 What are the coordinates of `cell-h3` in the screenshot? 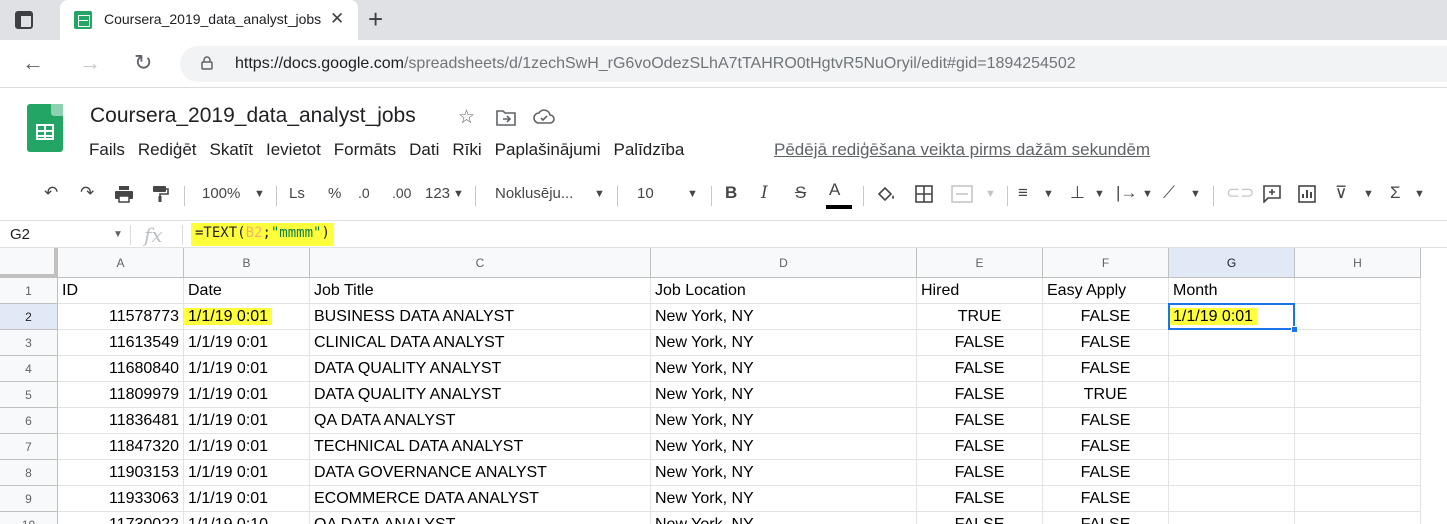 It's located at (1358, 343).